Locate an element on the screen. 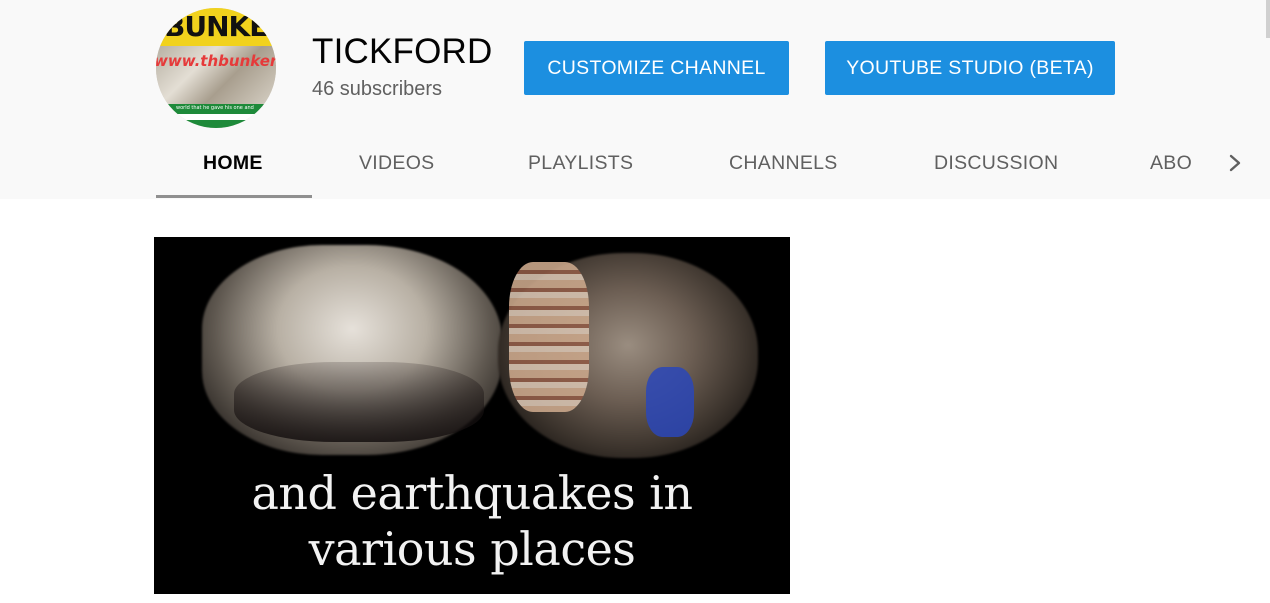 The image size is (1270, 603). avatar-green-band-bottom is located at coordinates (216, 124).